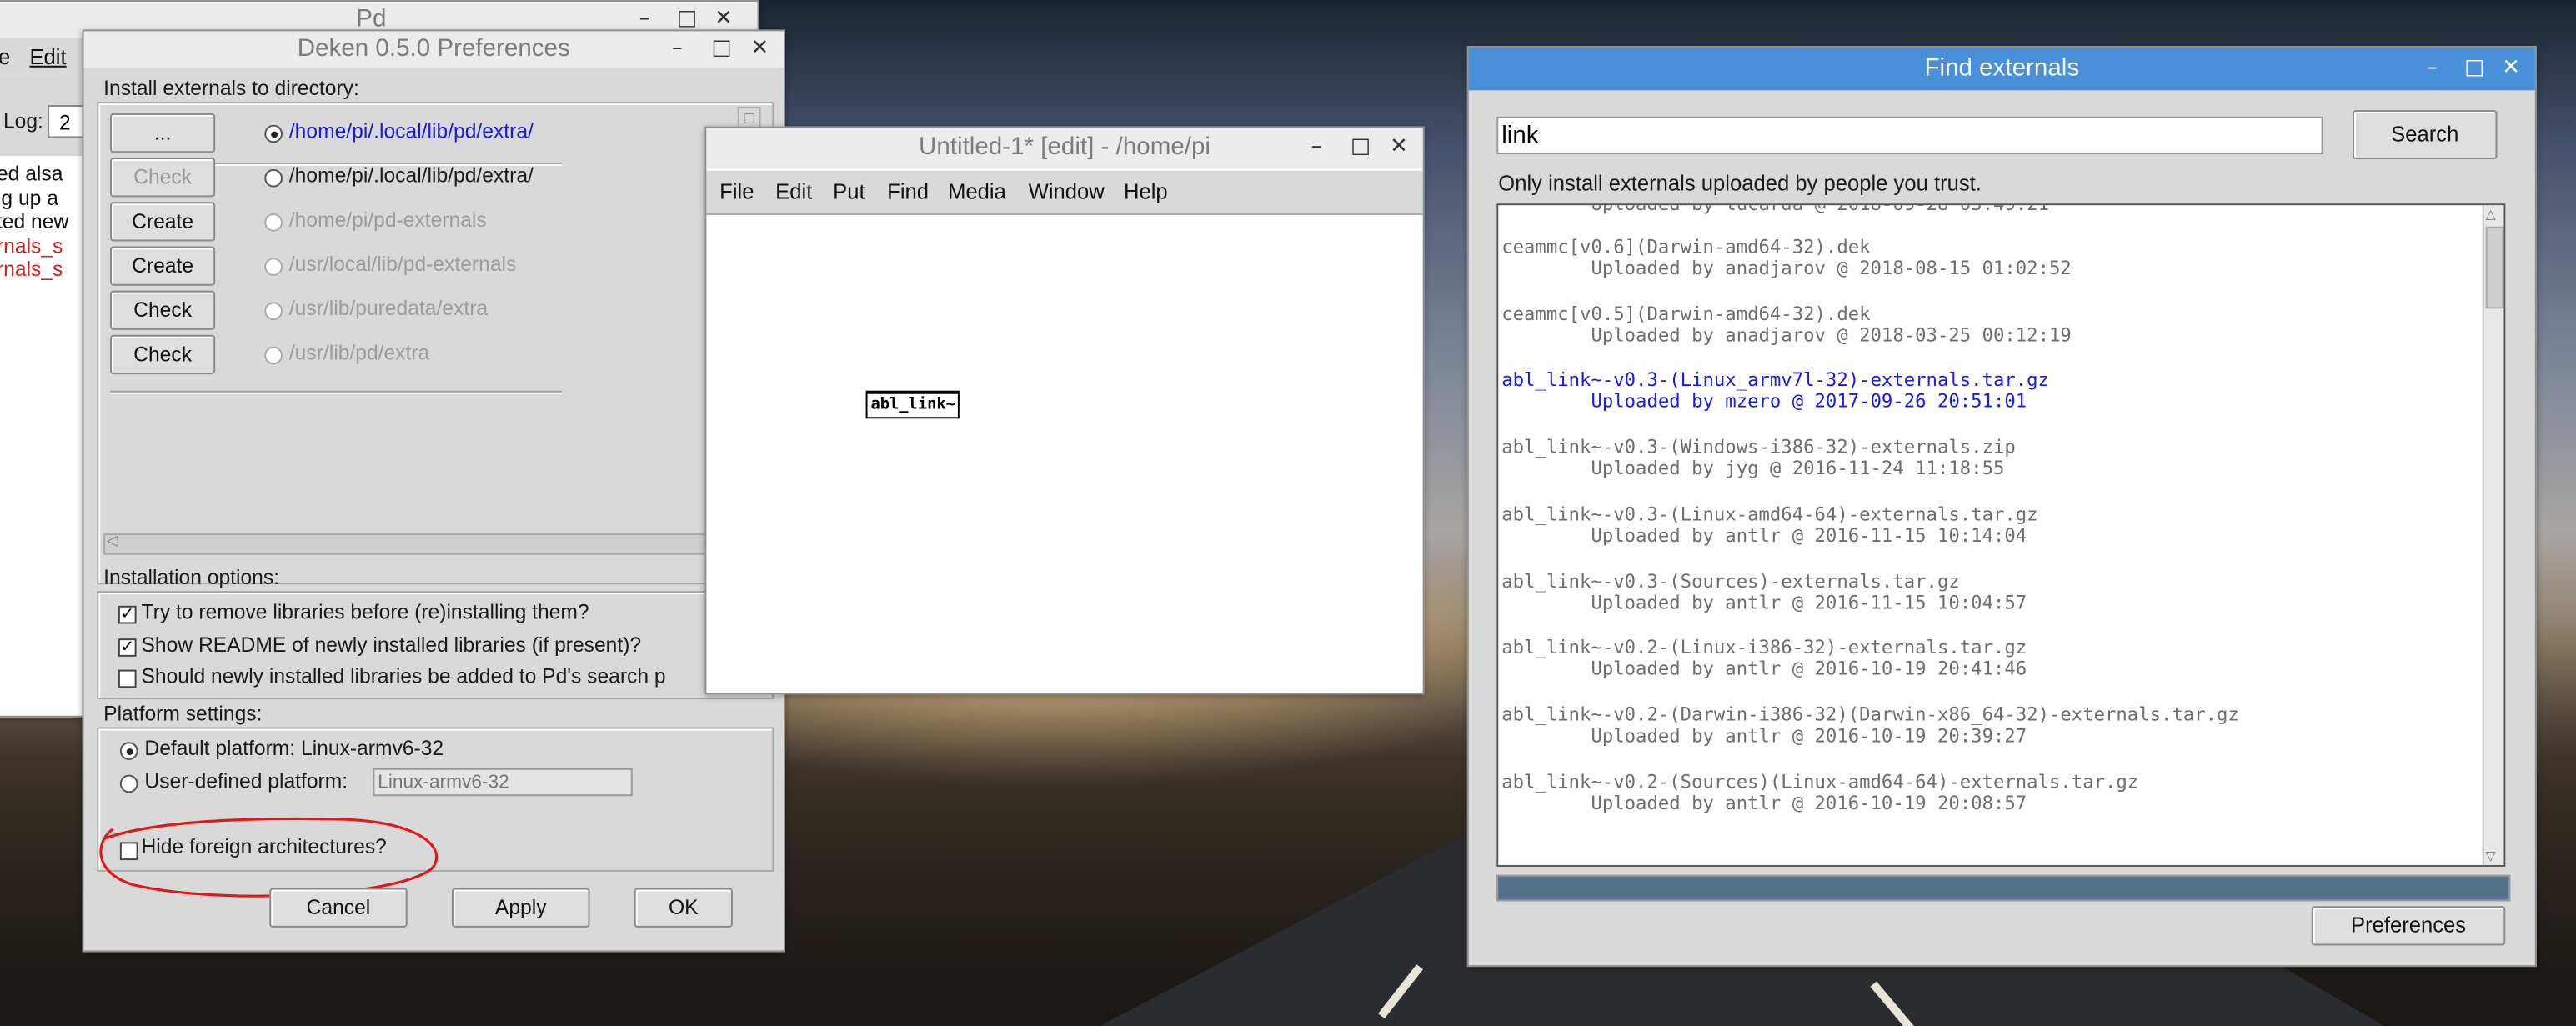  Describe the element at coordinates (2493, 535) in the screenshot. I see `results-scrollbar: △ ▽` at that location.